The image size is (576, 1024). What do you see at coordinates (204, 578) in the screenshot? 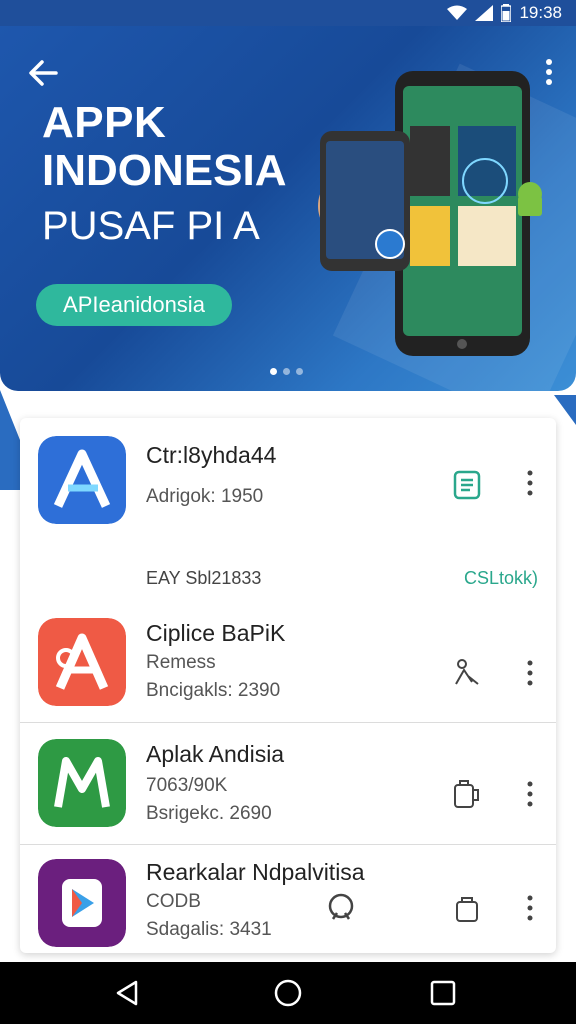
I see `section-label: EAY Sbl21833` at bounding box center [204, 578].